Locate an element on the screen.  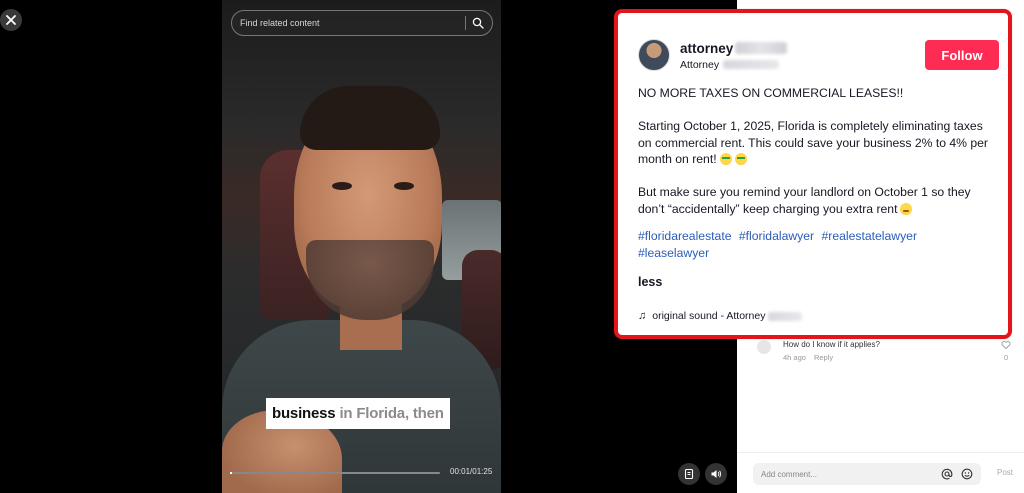
author-username: attorney is located at coordinates (734, 48).